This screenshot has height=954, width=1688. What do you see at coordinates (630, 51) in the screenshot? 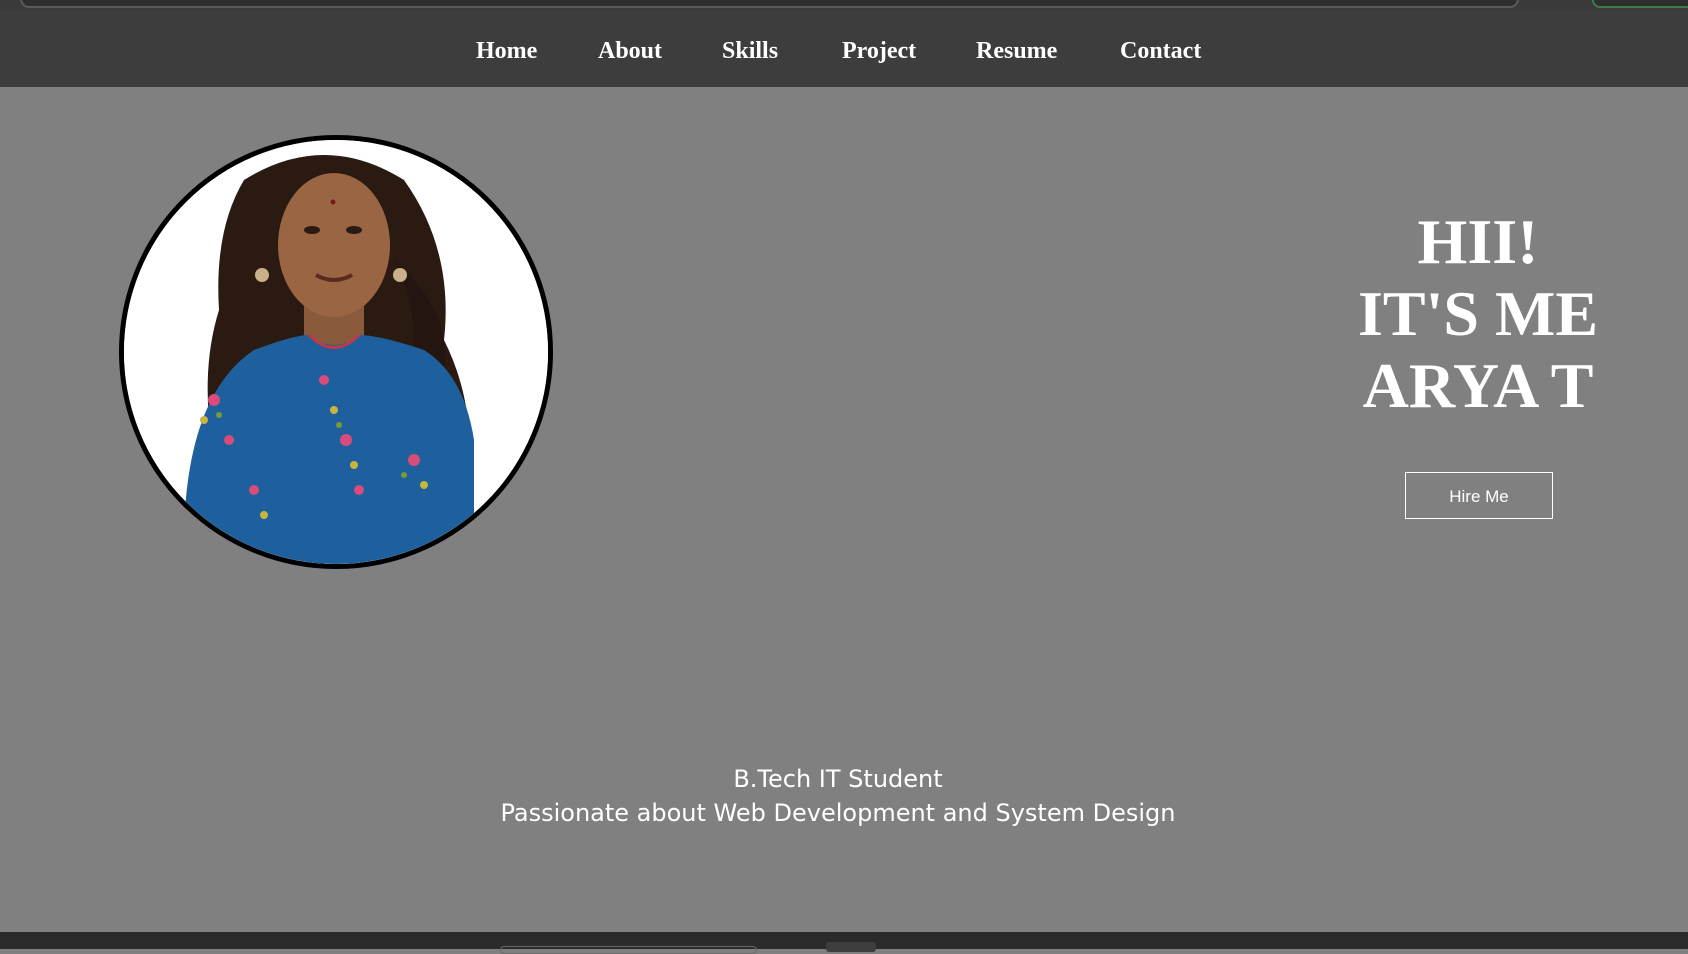
I see `nav-about-link: About` at bounding box center [630, 51].